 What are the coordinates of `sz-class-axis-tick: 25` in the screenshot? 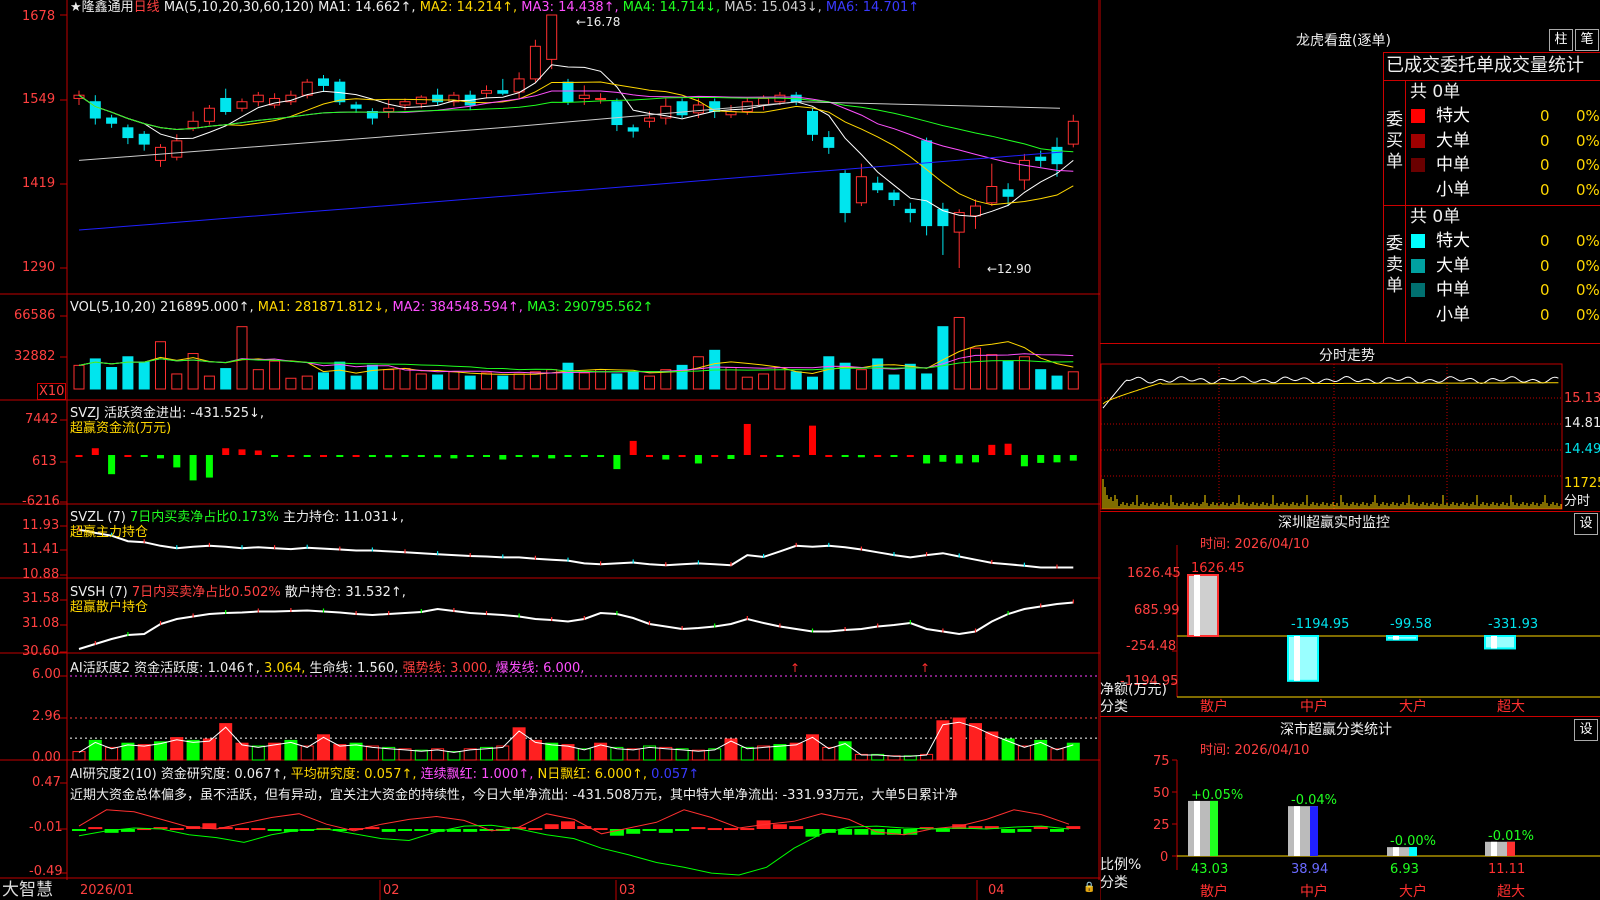 It's located at (1161, 825).